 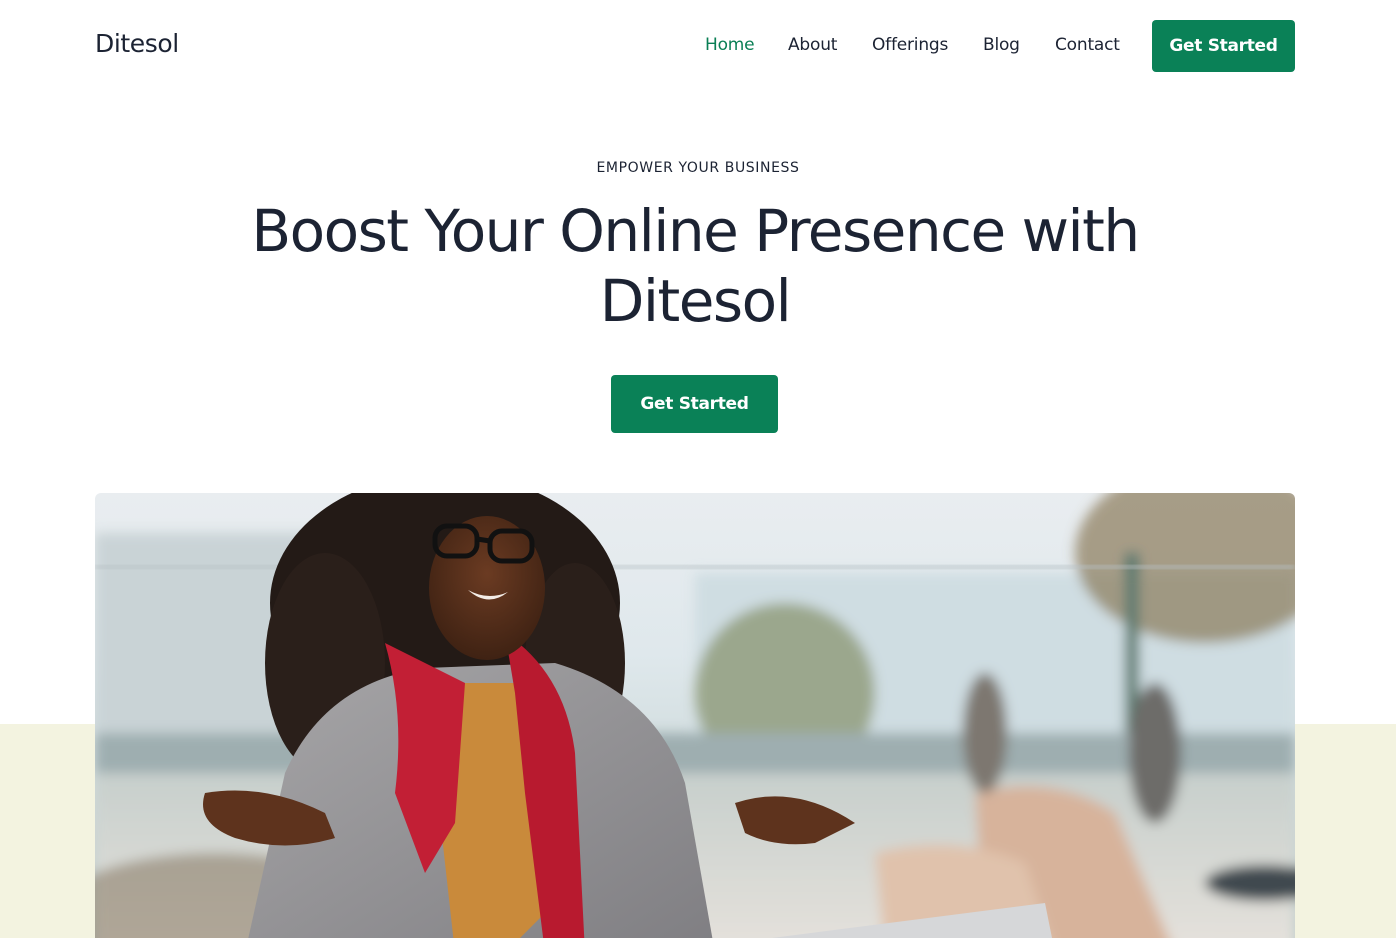 I want to click on nav-item-offerings: Offerings, so click(x=910, y=45).